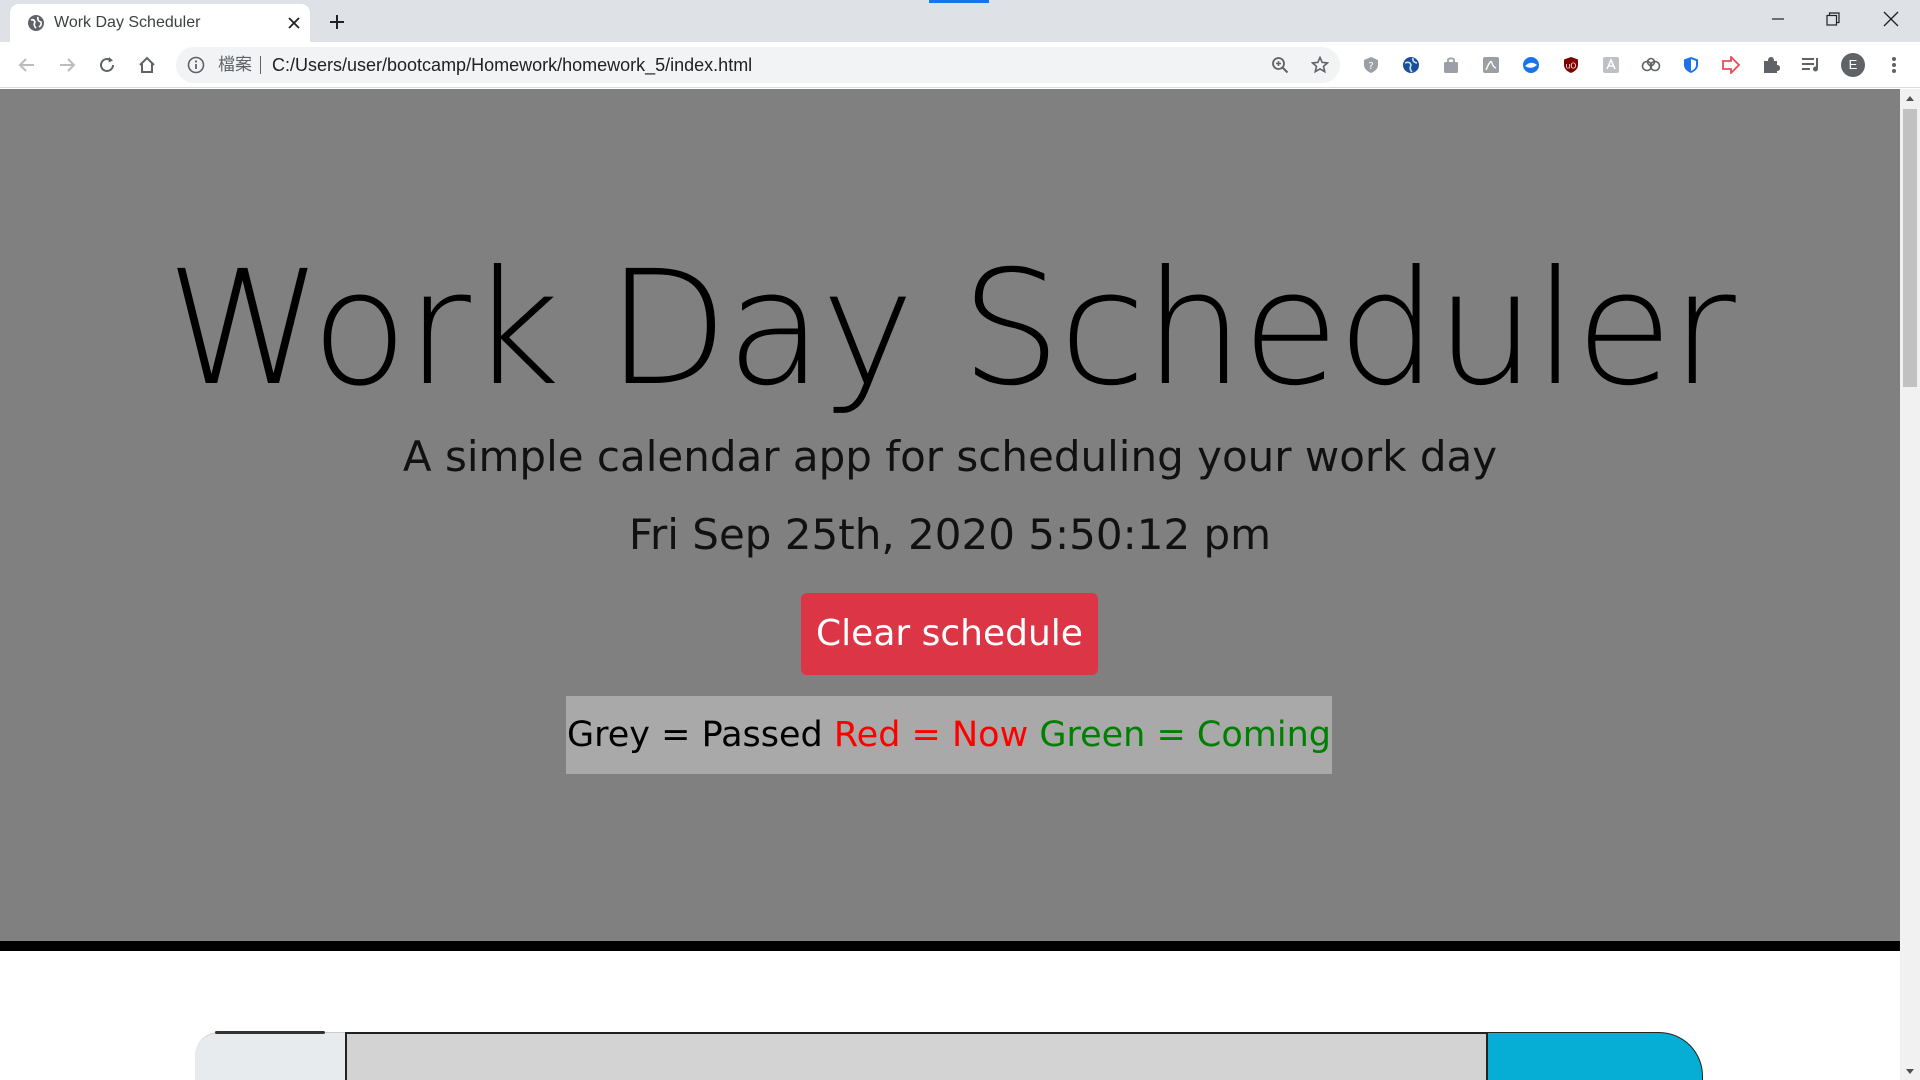  I want to click on zoom-icon, so click(1280, 65).